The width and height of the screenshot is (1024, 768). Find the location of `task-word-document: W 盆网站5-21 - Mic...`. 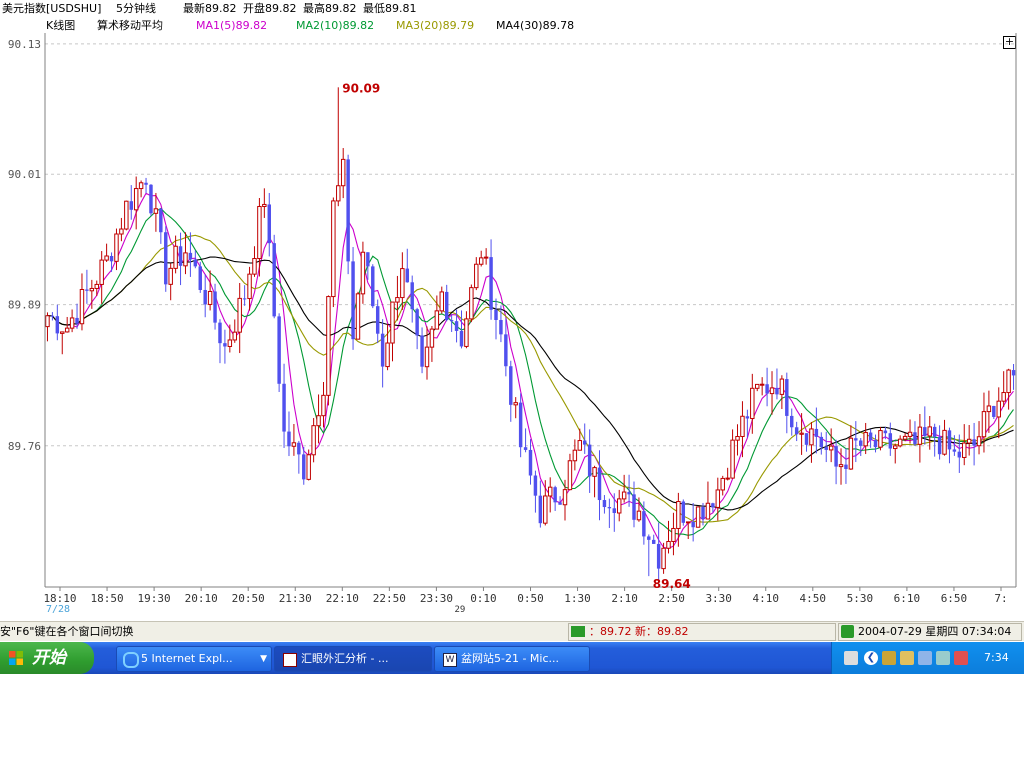

task-word-document: W 盆网站5-21 - Mic... is located at coordinates (512, 659).